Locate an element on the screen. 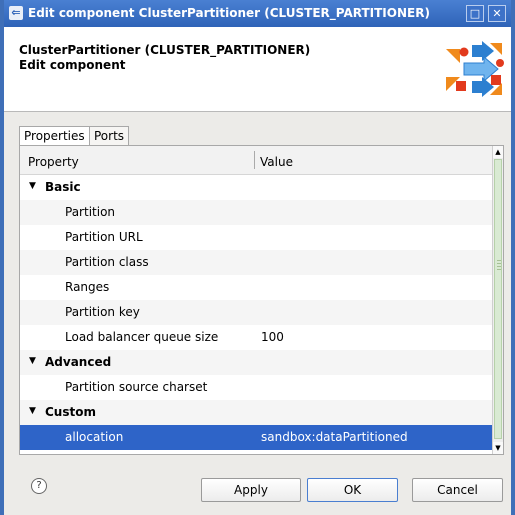  scrollbar-grip-icon is located at coordinates (499, 265).